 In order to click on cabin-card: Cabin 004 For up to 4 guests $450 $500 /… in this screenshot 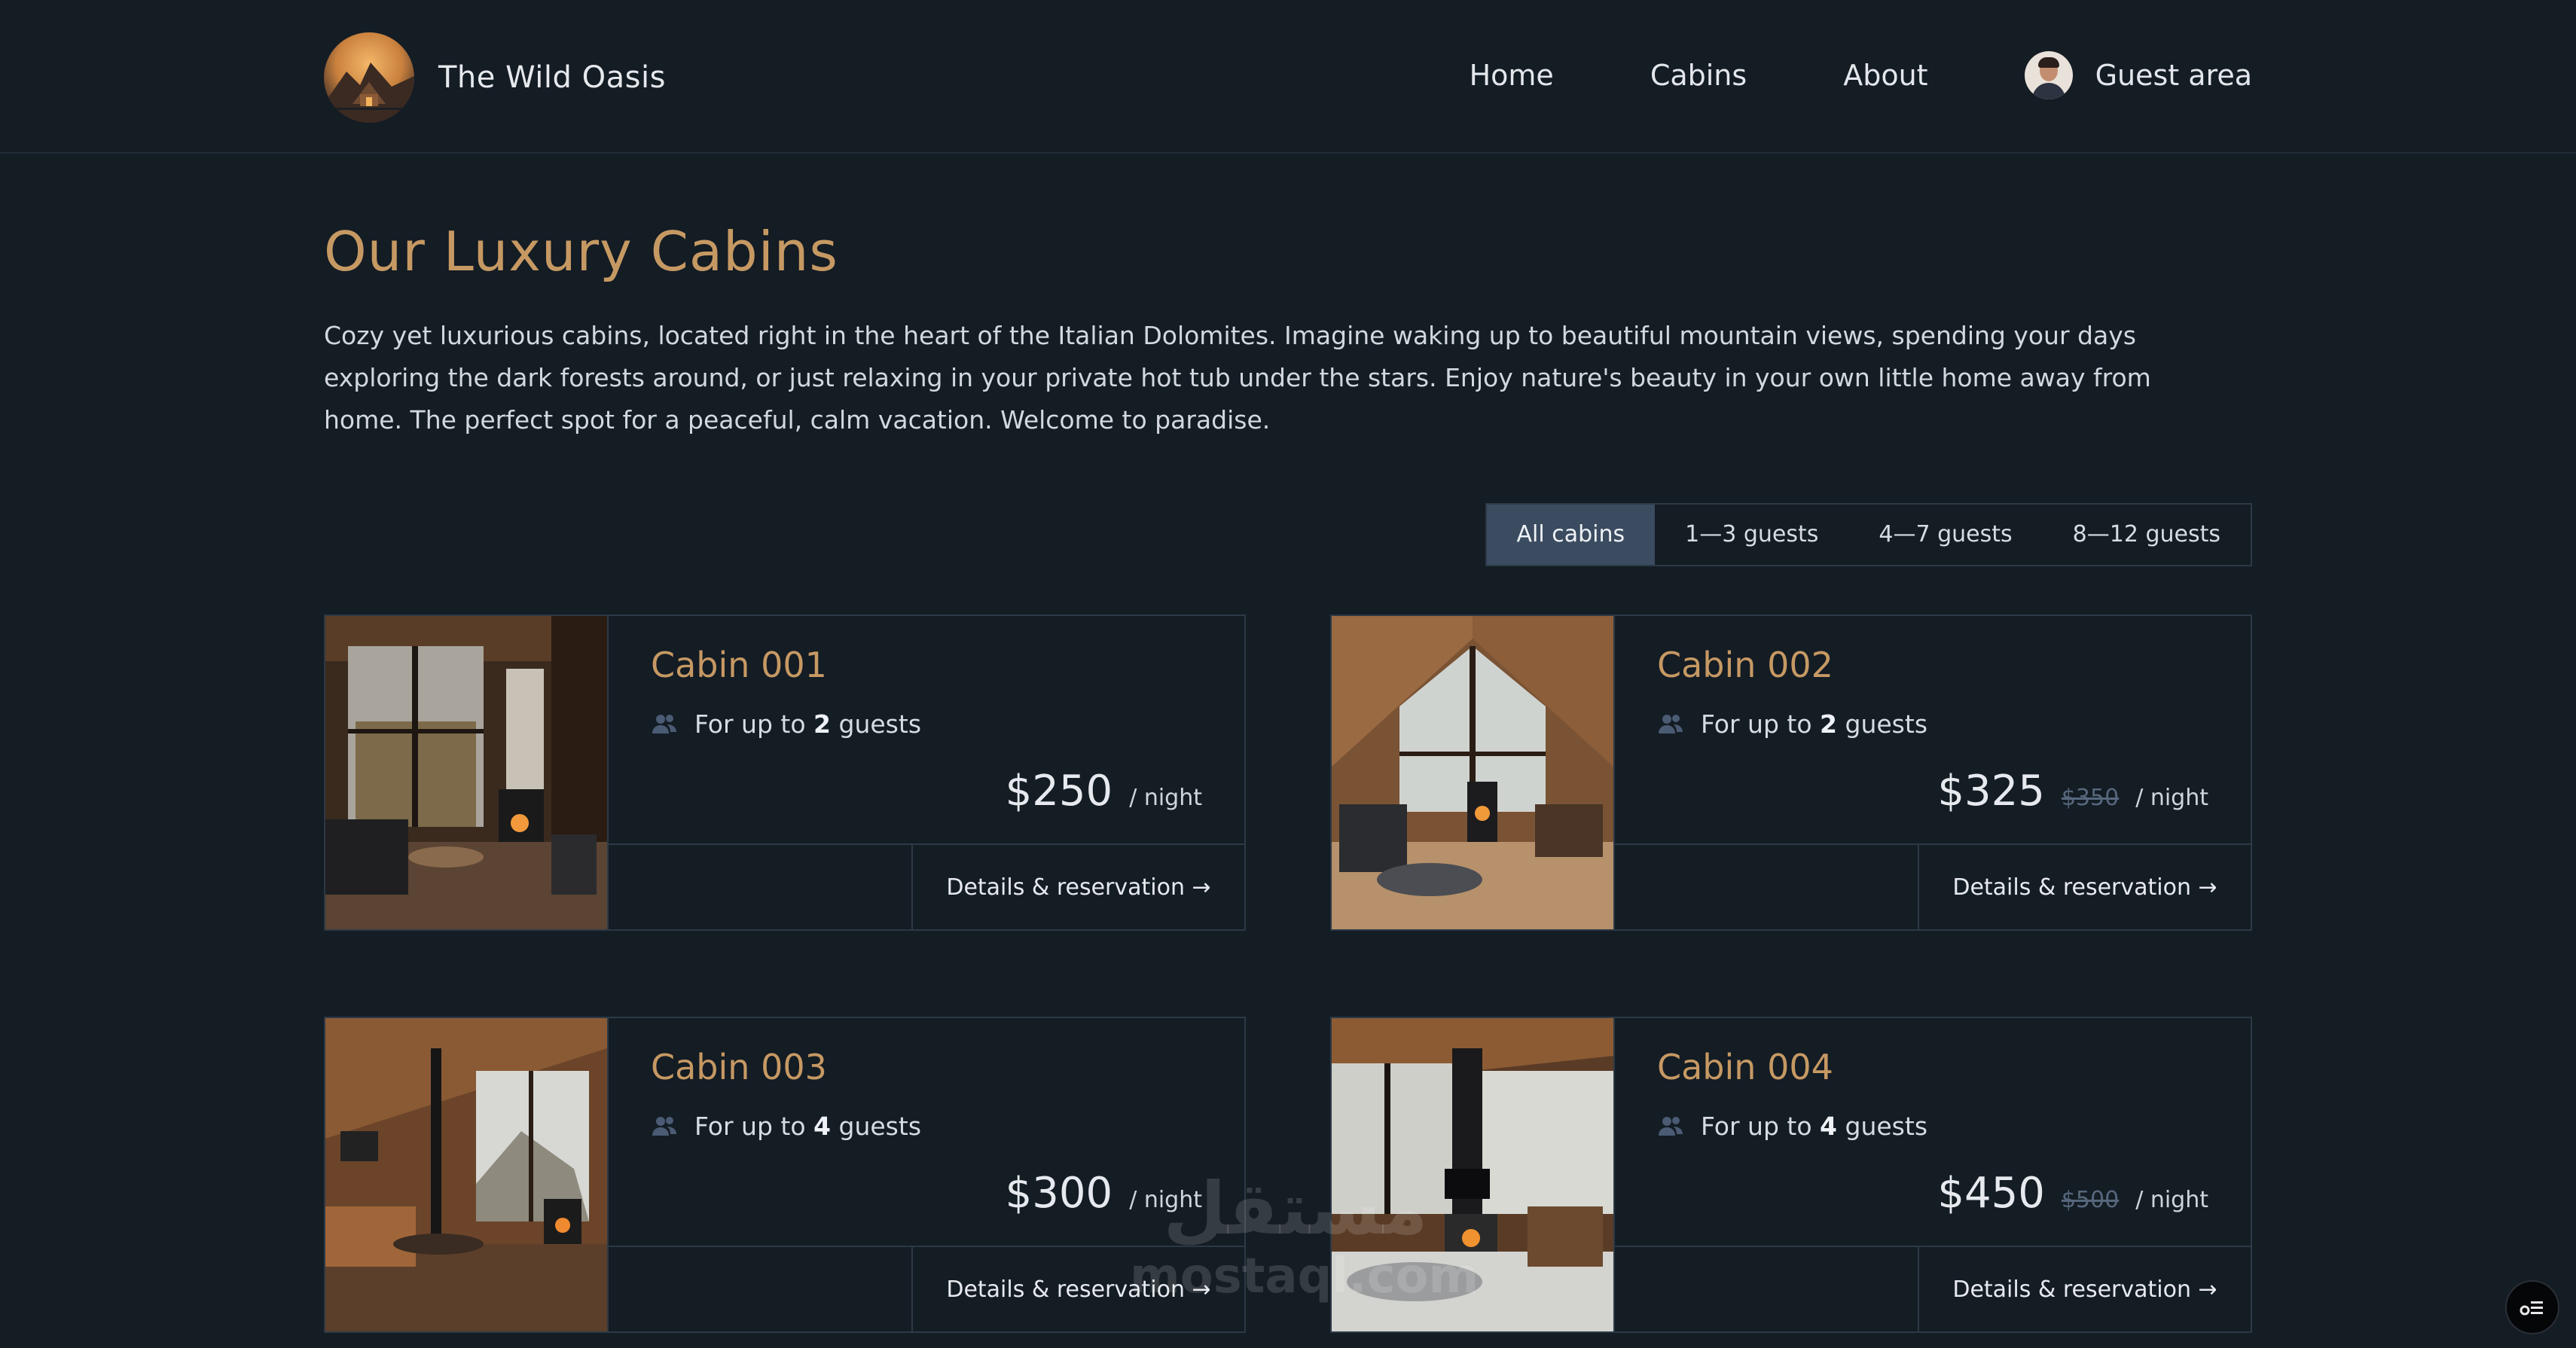, I will do `click(1791, 1175)`.